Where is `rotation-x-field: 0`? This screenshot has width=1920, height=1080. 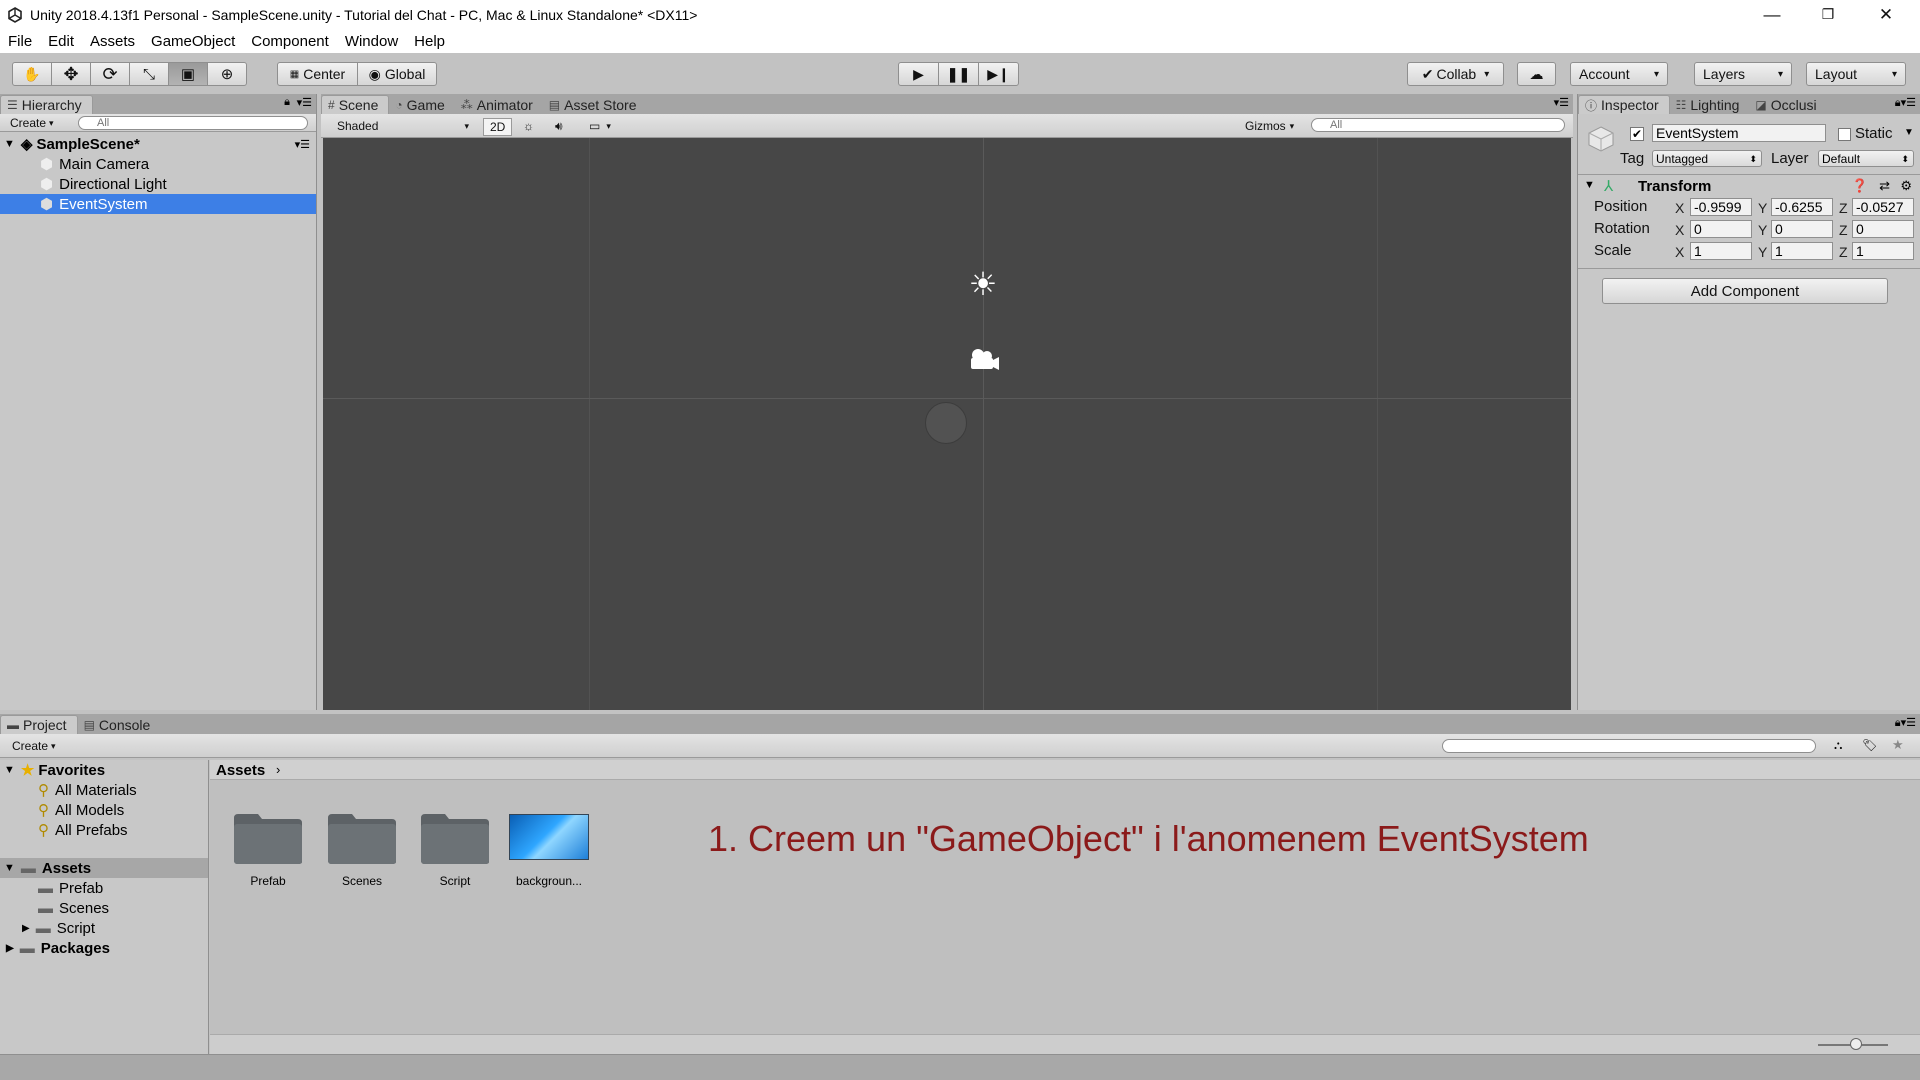
rotation-x-field: 0 is located at coordinates (1721, 229).